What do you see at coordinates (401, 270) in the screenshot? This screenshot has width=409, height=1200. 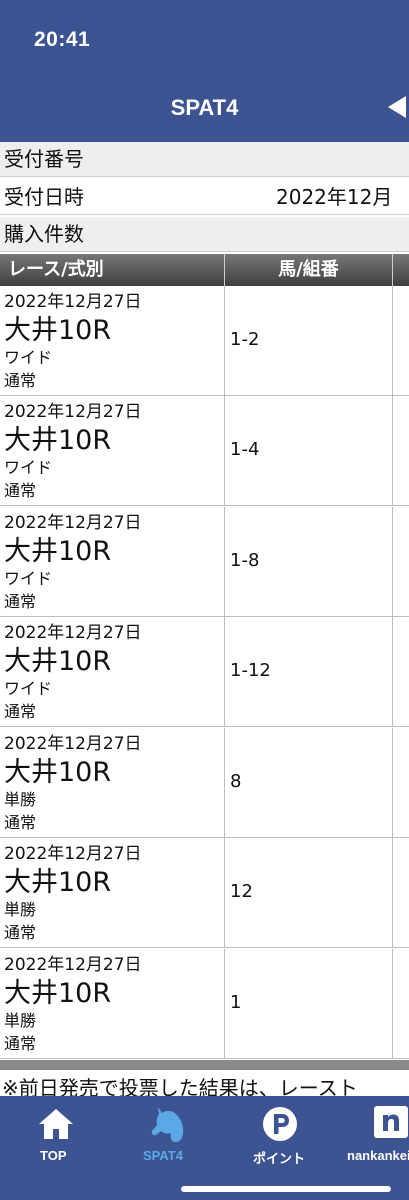 I see `column-header-more` at bounding box center [401, 270].